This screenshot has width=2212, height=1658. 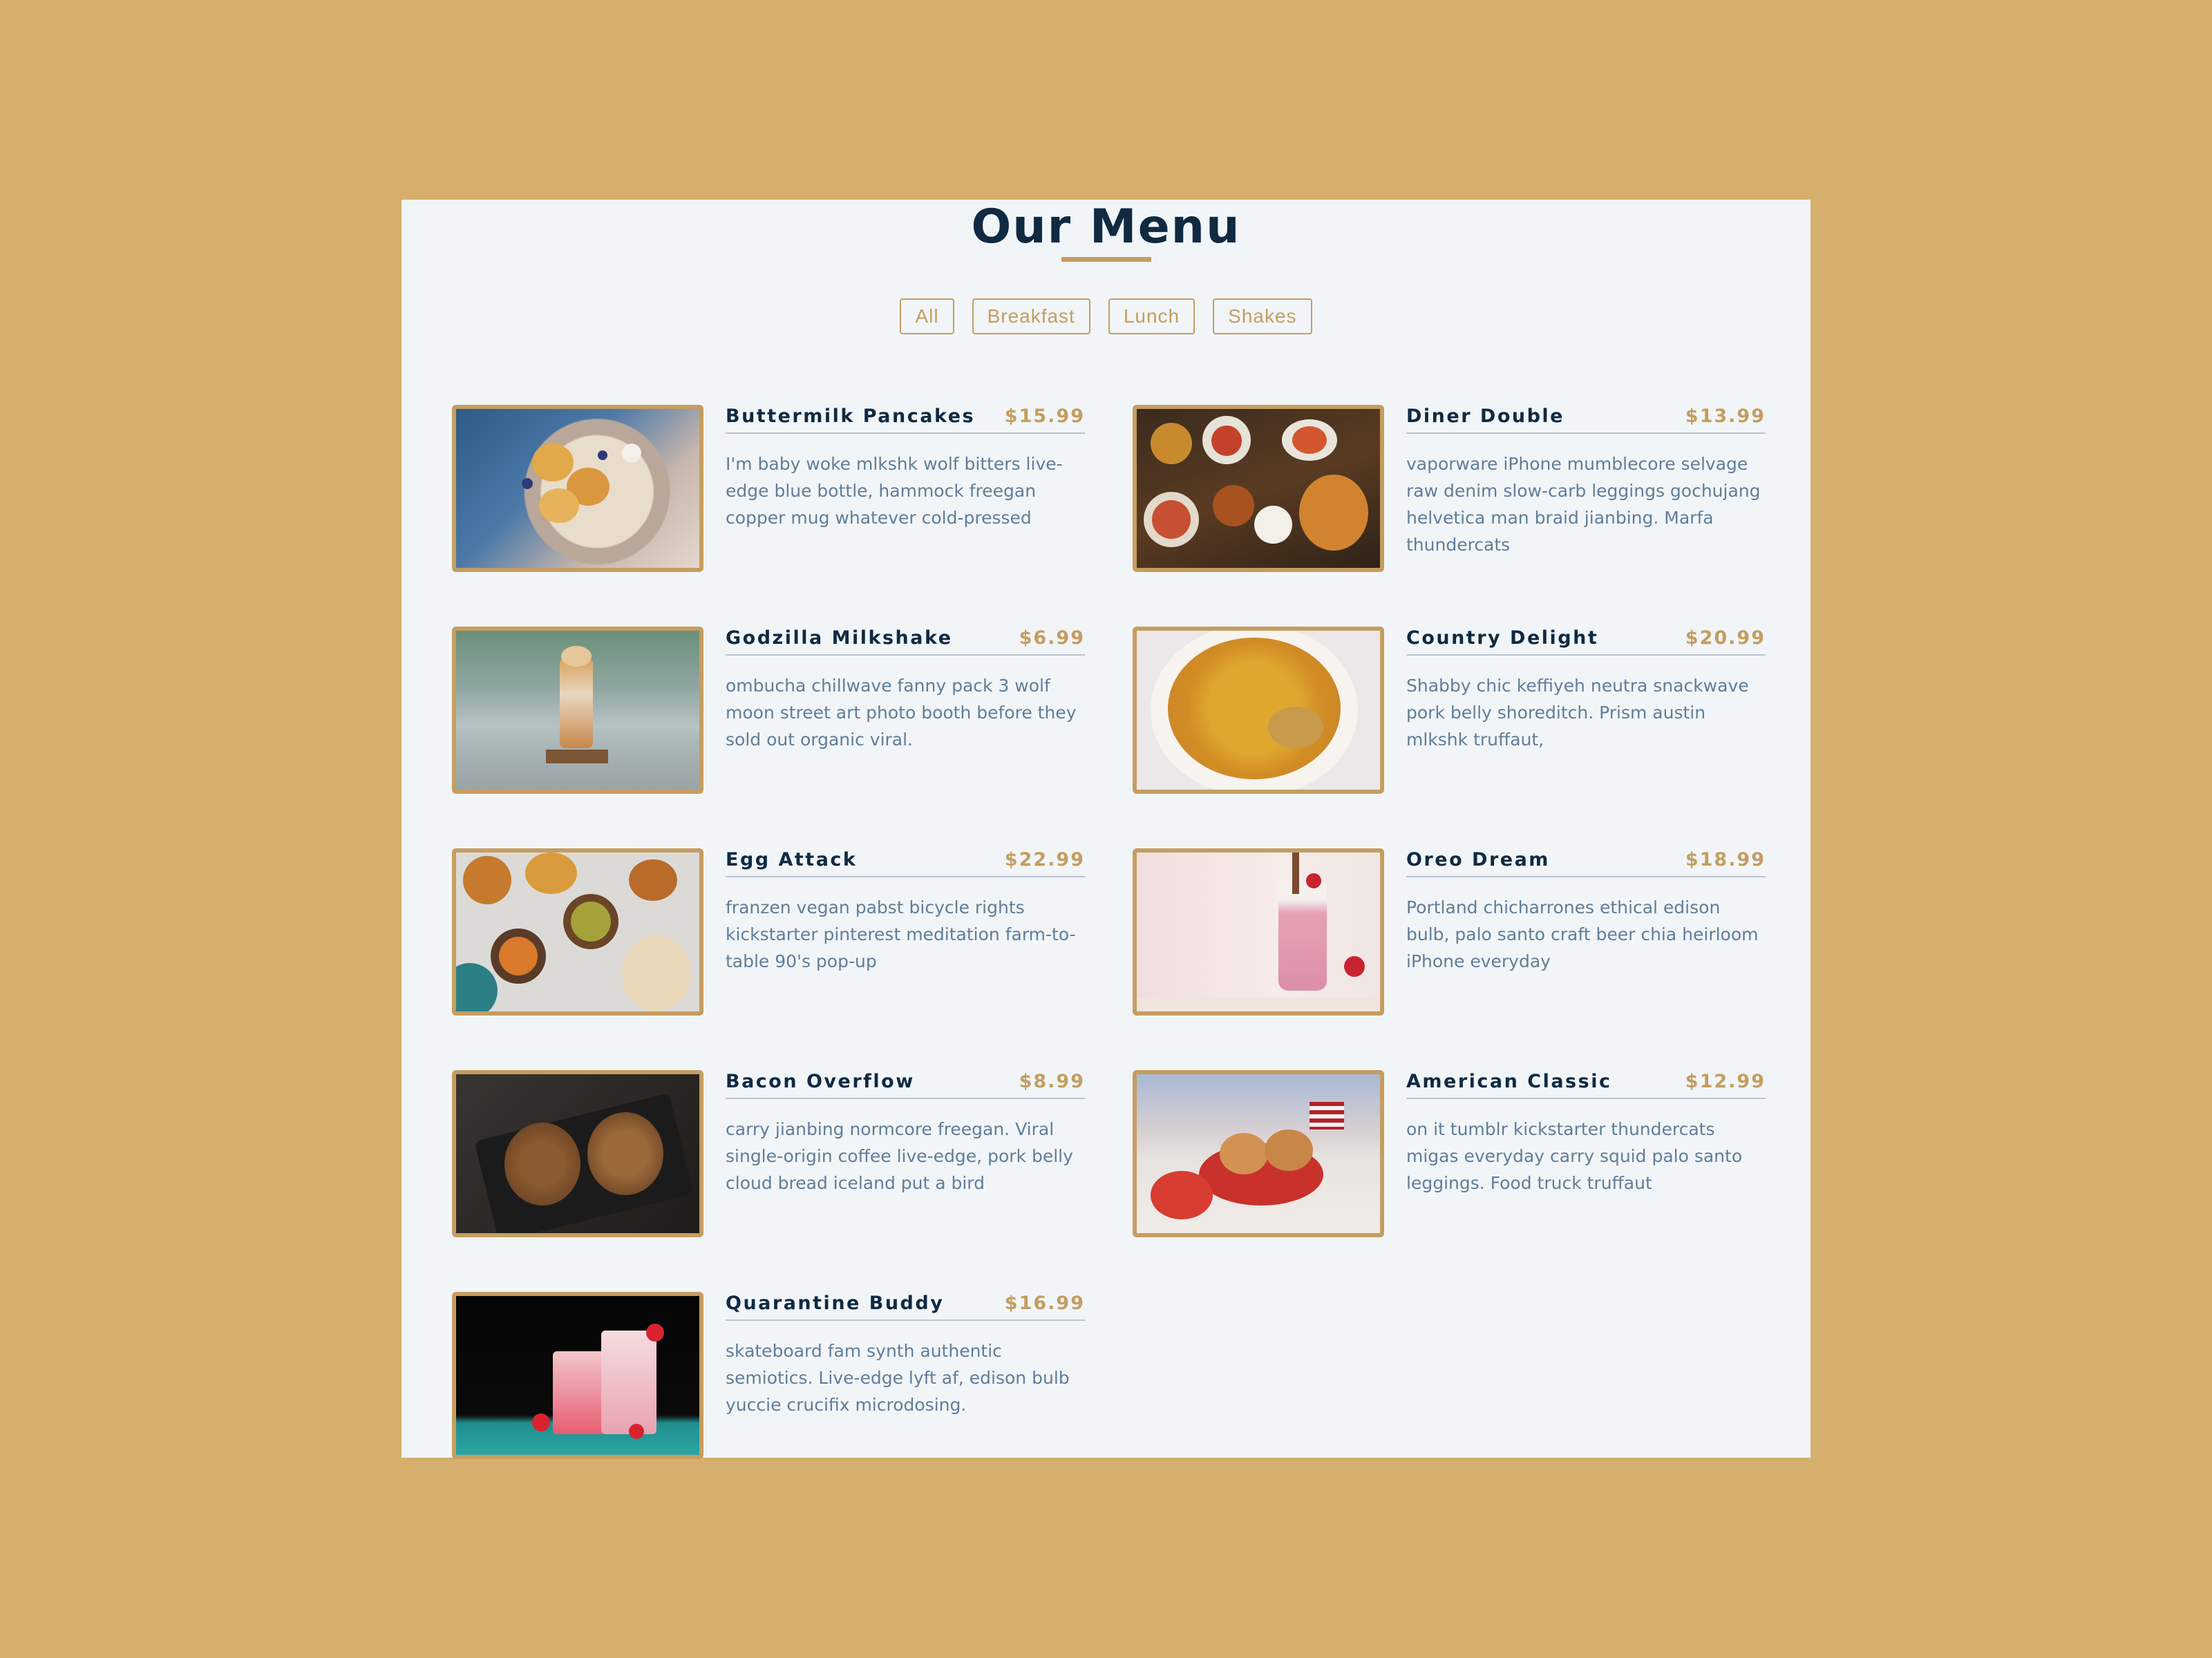 I want to click on title-underline, so click(x=1106, y=259).